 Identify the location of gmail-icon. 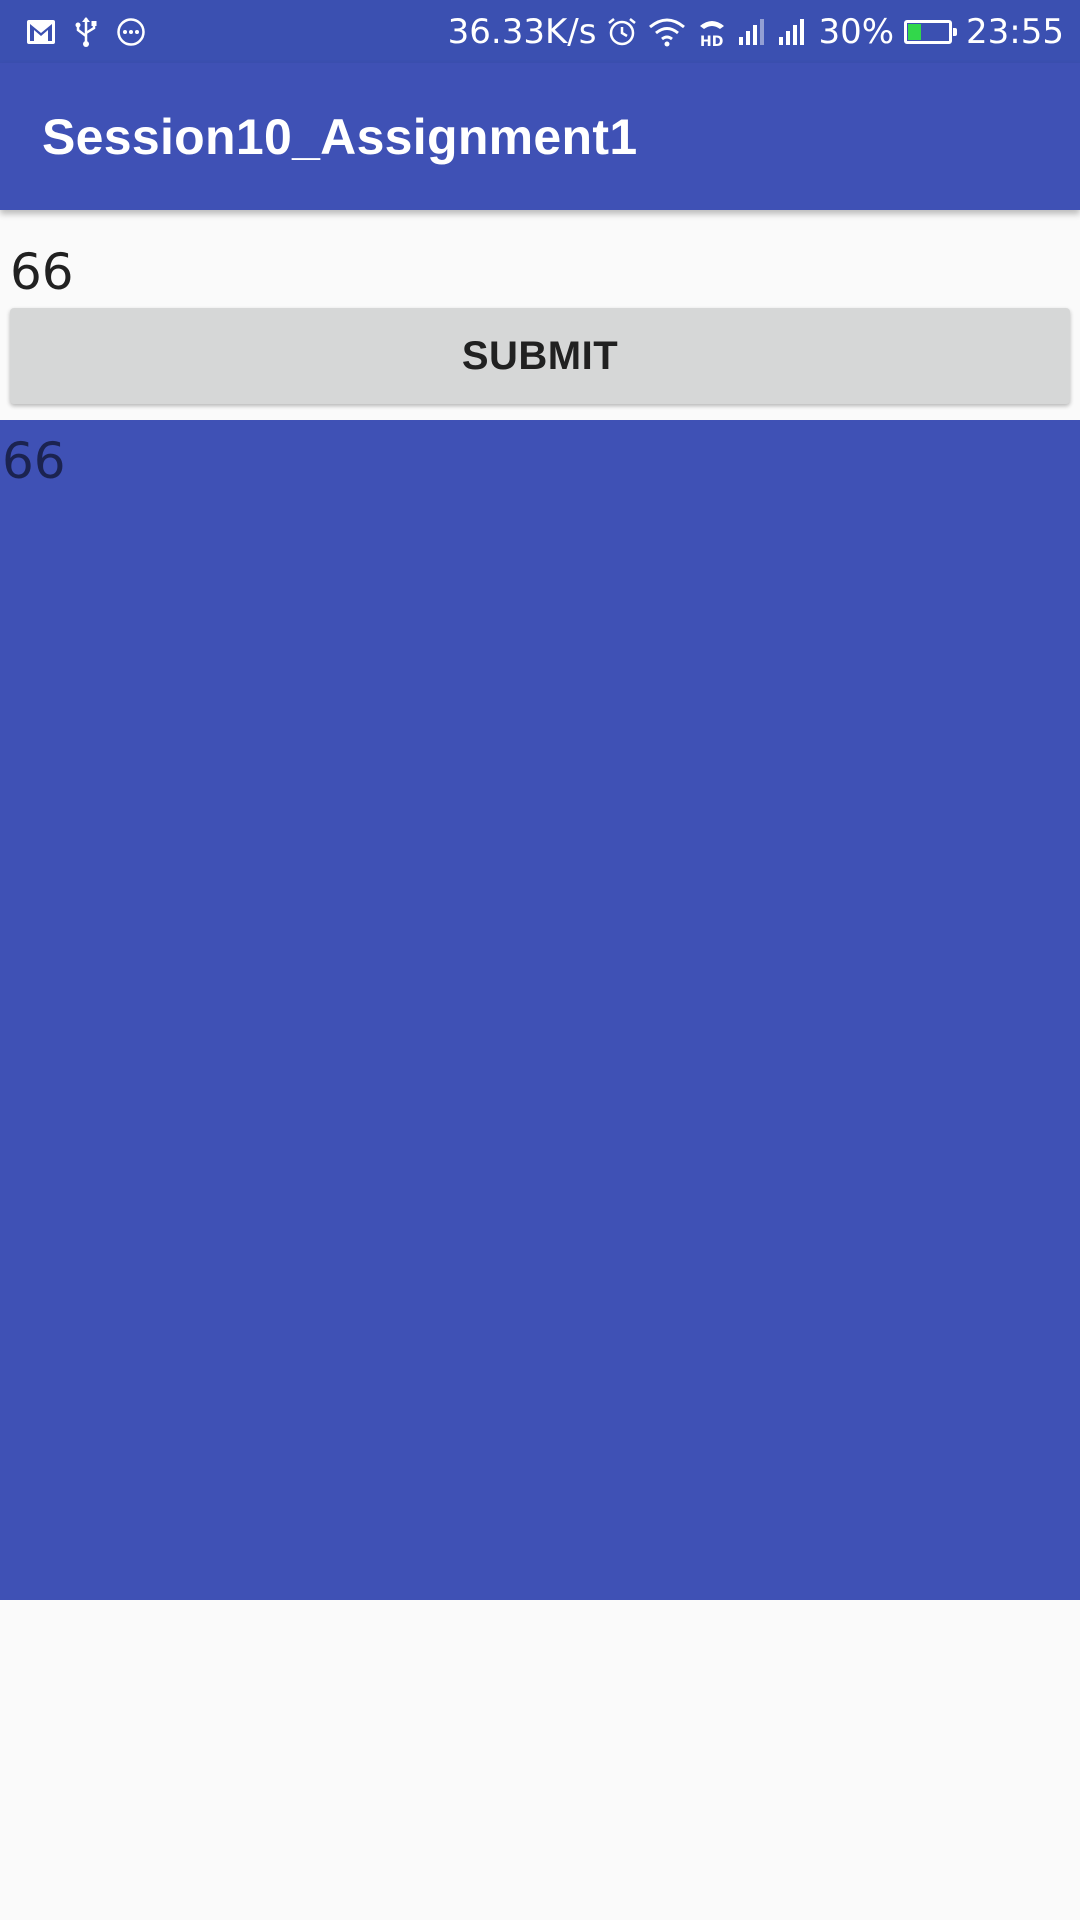
(41, 32).